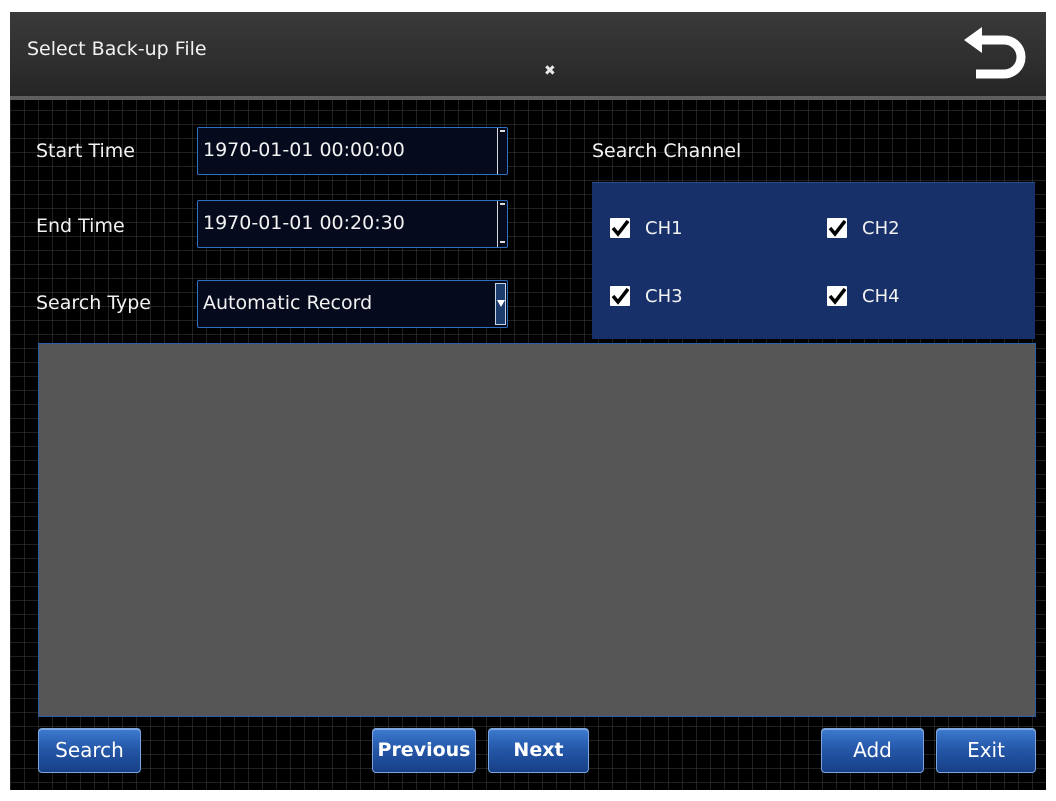 The image size is (1056, 801). Describe the element at coordinates (664, 296) in the screenshot. I see `channel-label: CH3` at that location.